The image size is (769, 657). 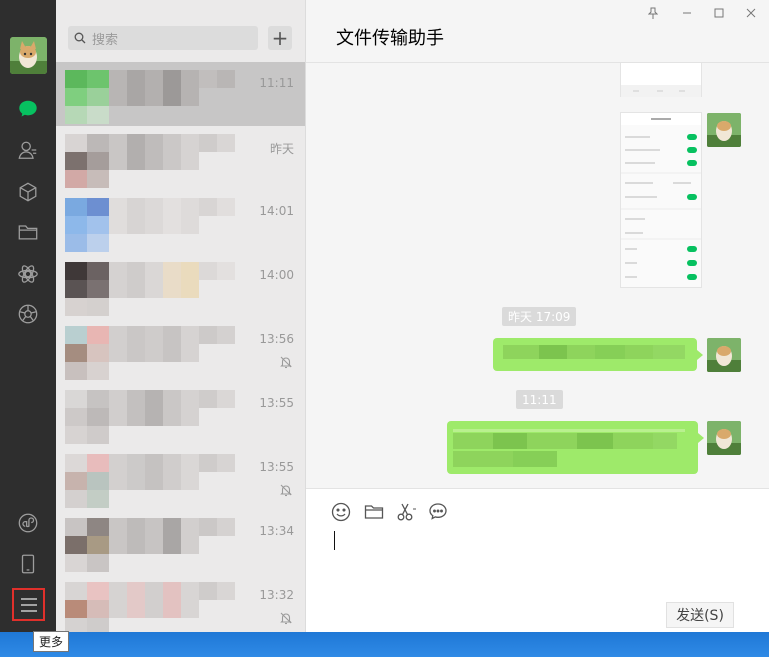 I want to click on folder-icon, so click(x=374, y=512).